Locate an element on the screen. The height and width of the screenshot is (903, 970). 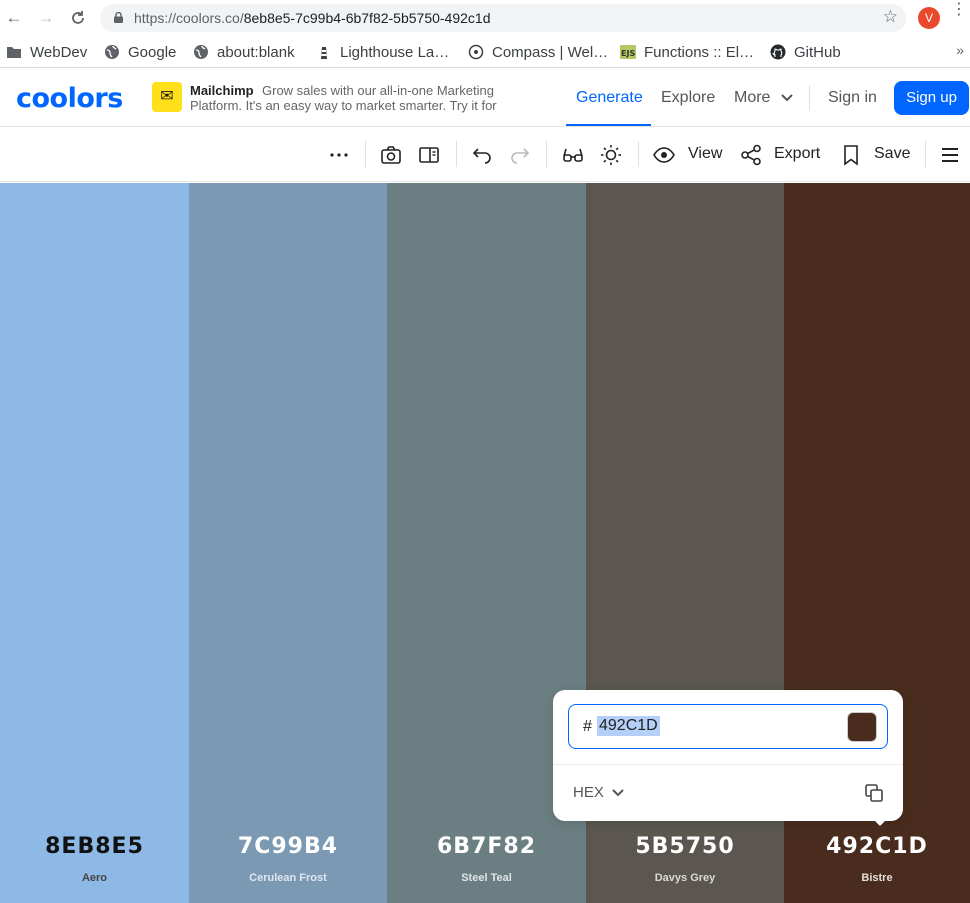
eye-icon is located at coordinates (664, 155).